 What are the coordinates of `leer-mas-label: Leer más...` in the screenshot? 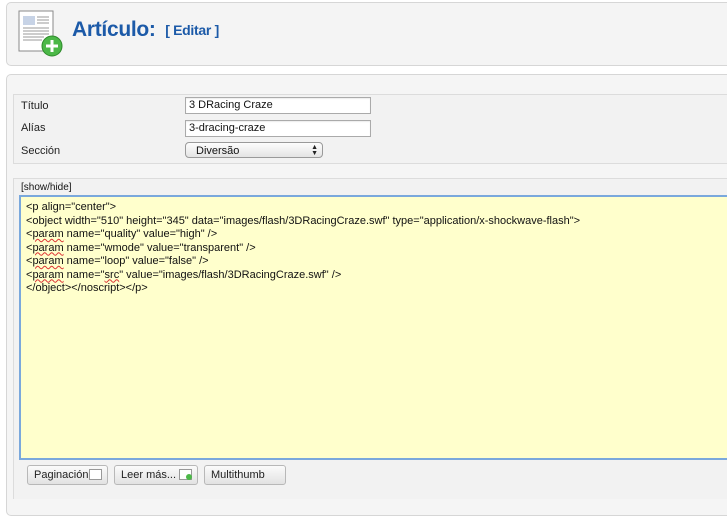 It's located at (149, 475).